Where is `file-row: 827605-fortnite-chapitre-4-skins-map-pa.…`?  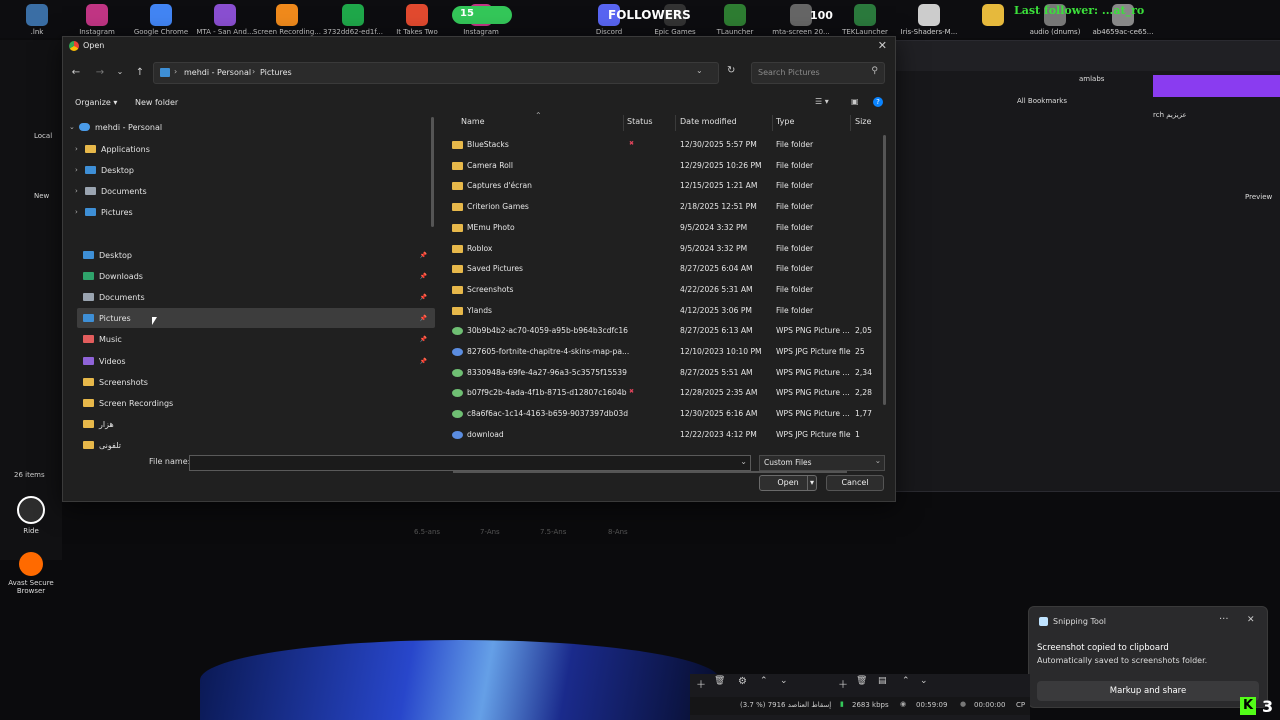
file-row: 827605-fortnite-chapitre-4-skins-map-pa.… is located at coordinates (663, 352).